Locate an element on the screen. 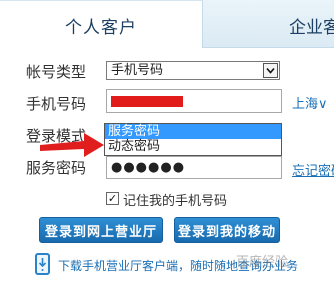 The width and height of the screenshot is (334, 291). tab-enterprise: 企业客 is located at coordinates (268, 24).